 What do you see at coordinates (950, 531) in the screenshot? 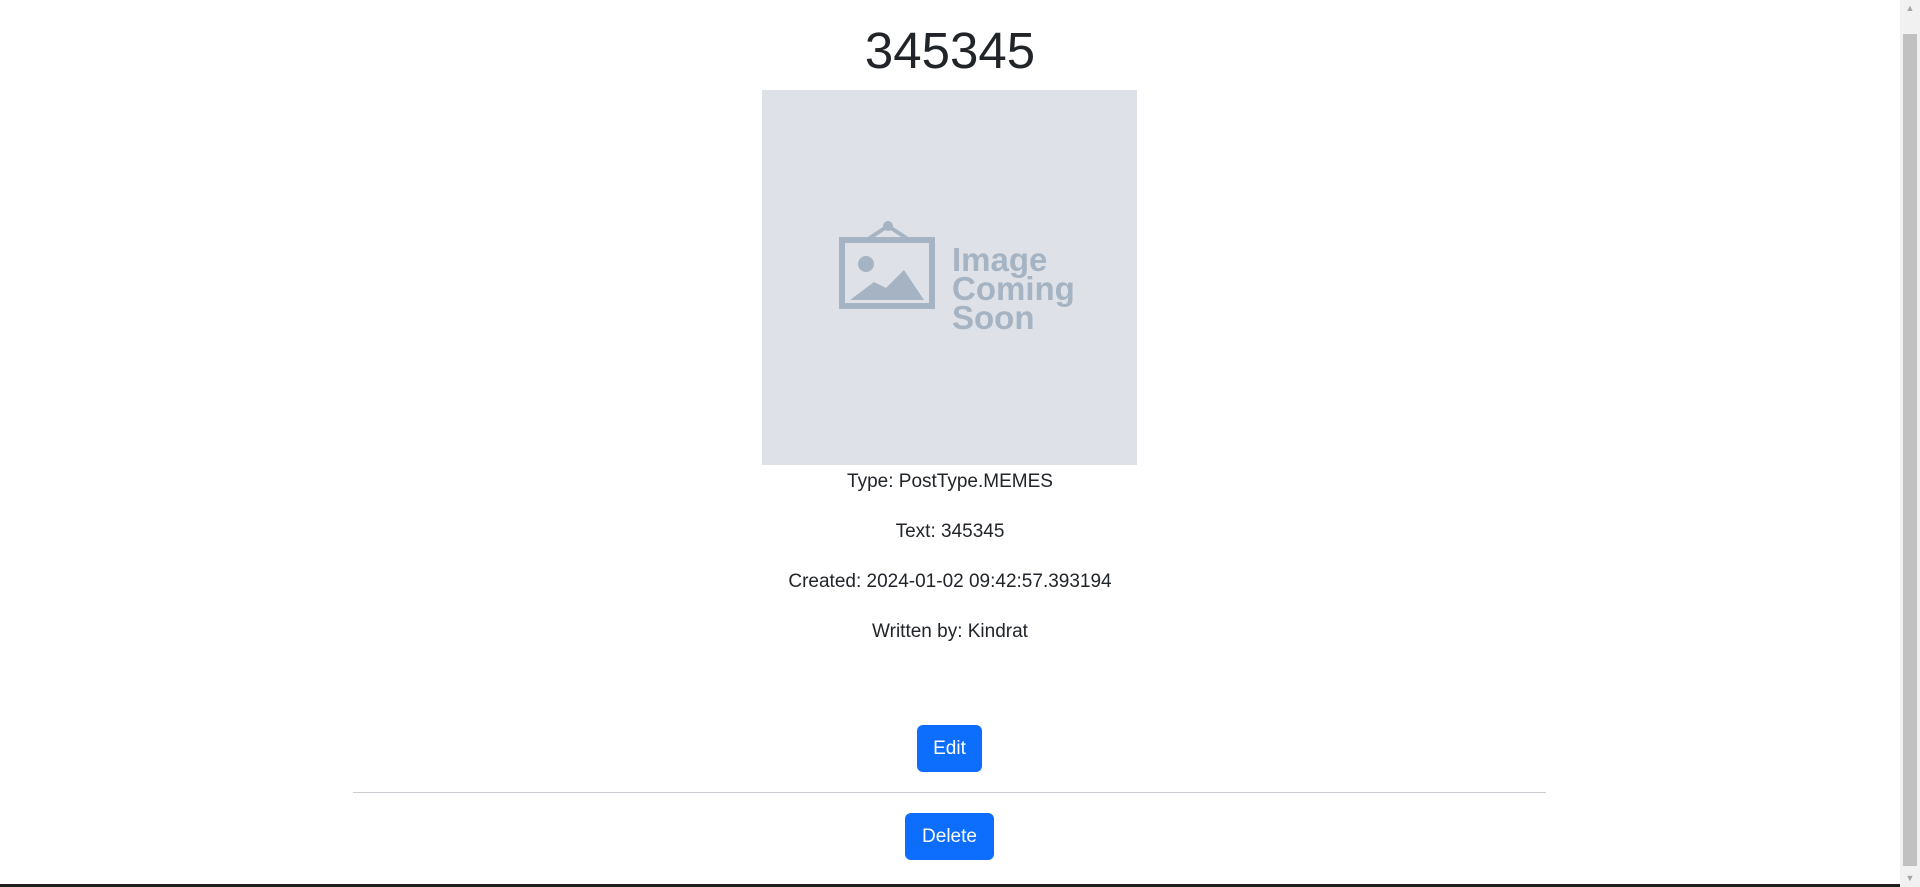
I see `post-text: Text: 345345` at bounding box center [950, 531].